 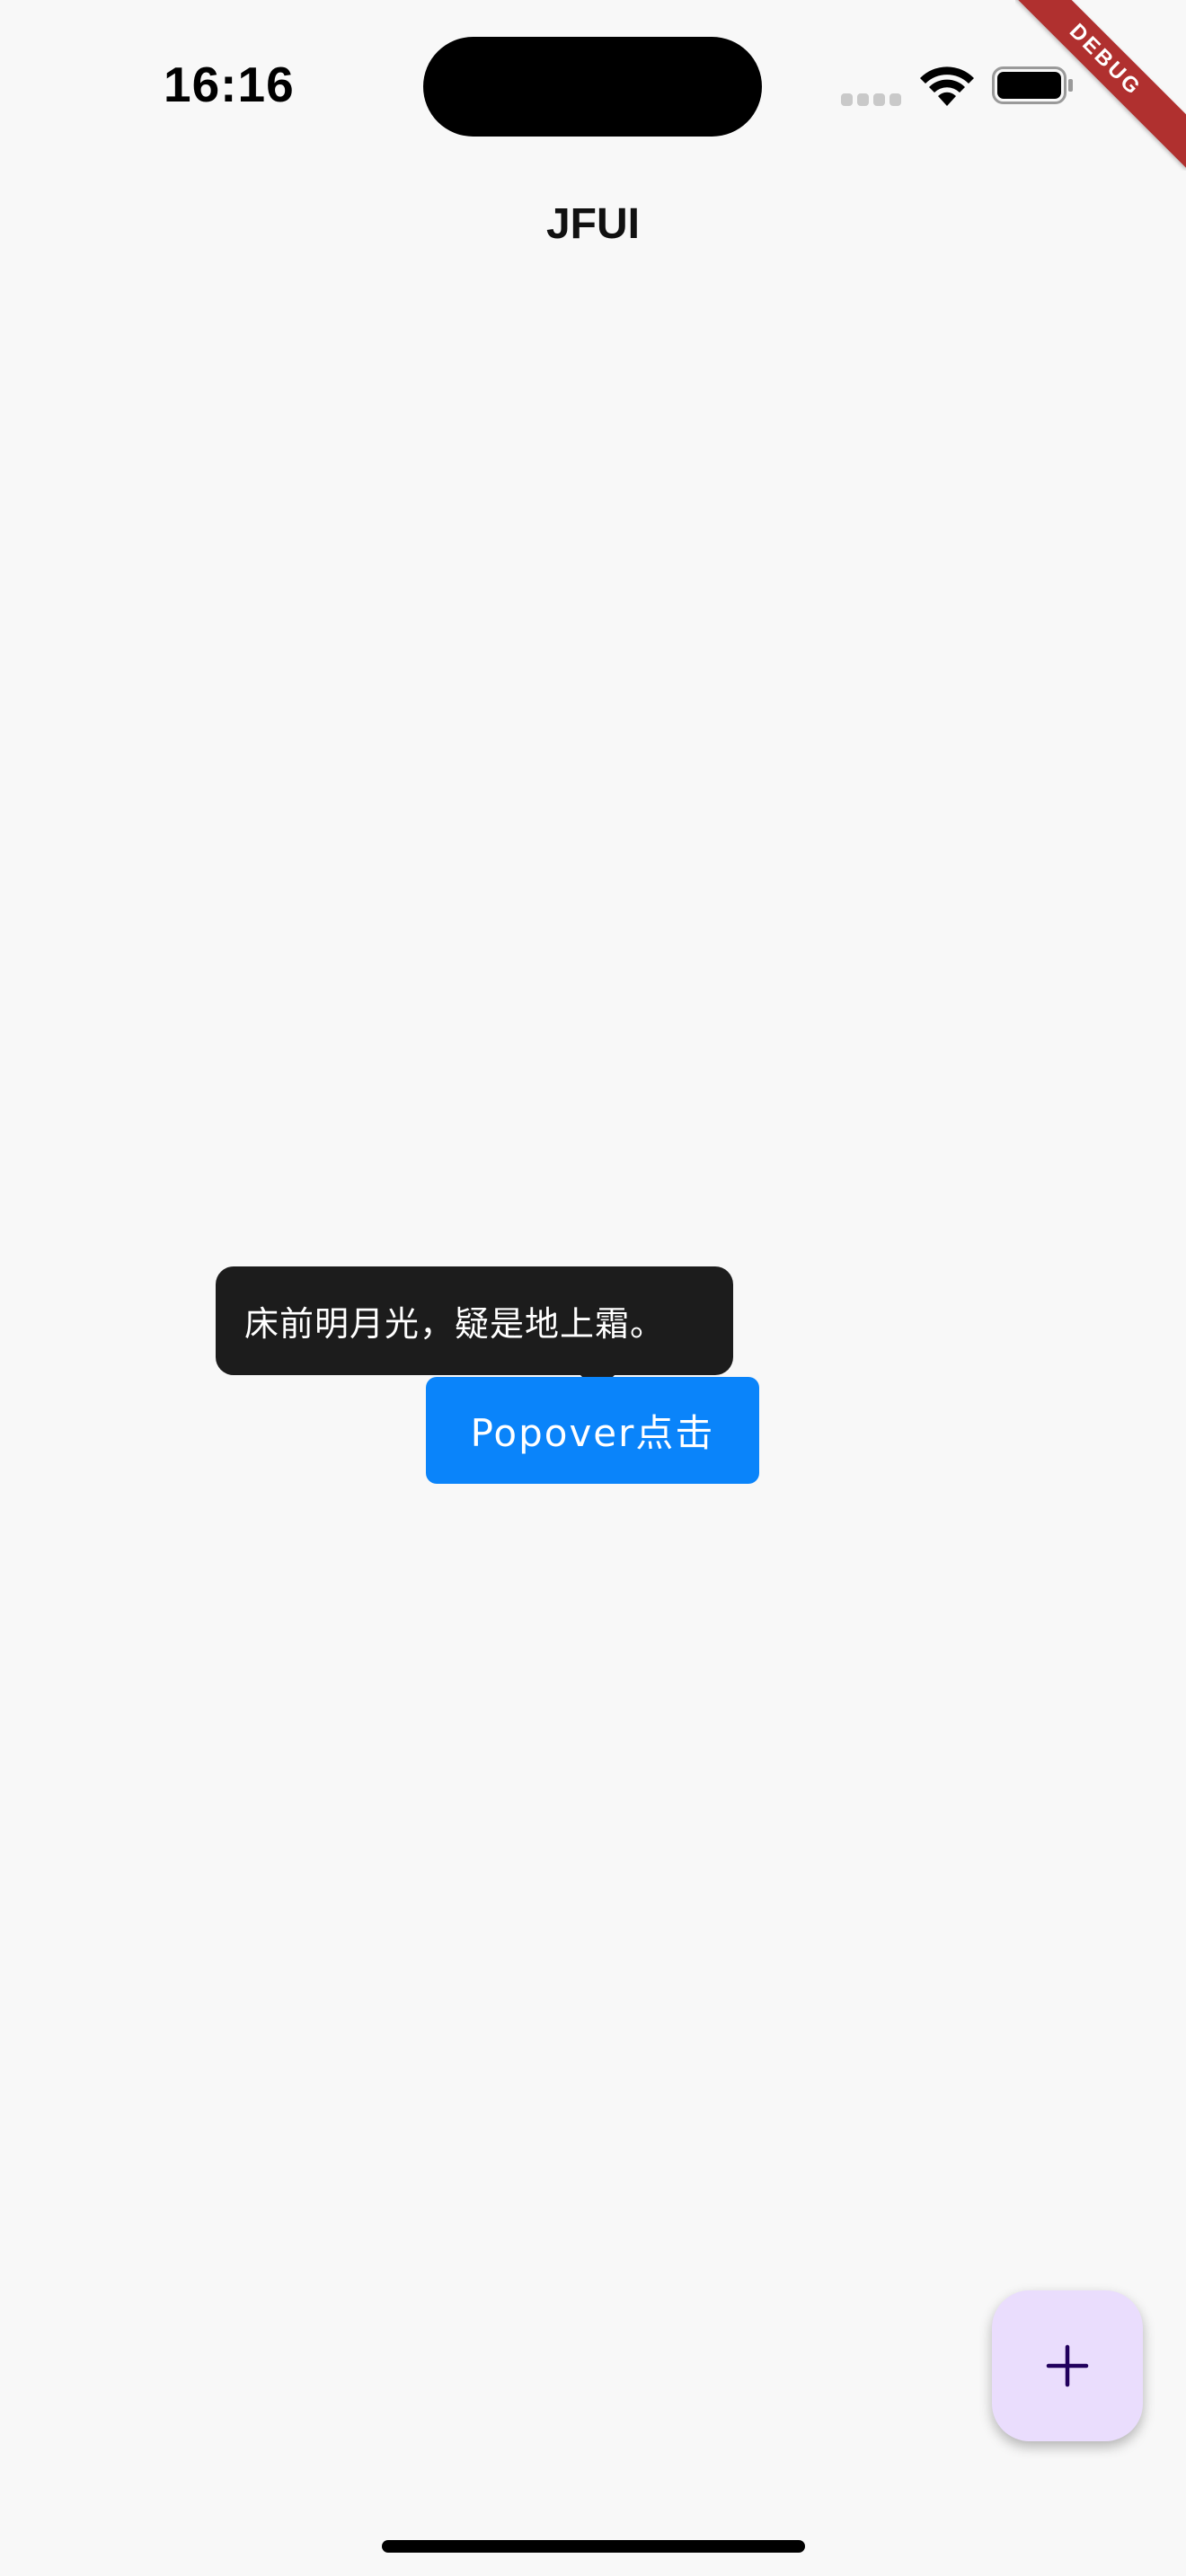 I want to click on debug-banner: DEBUG, so click(x=1100, y=84).